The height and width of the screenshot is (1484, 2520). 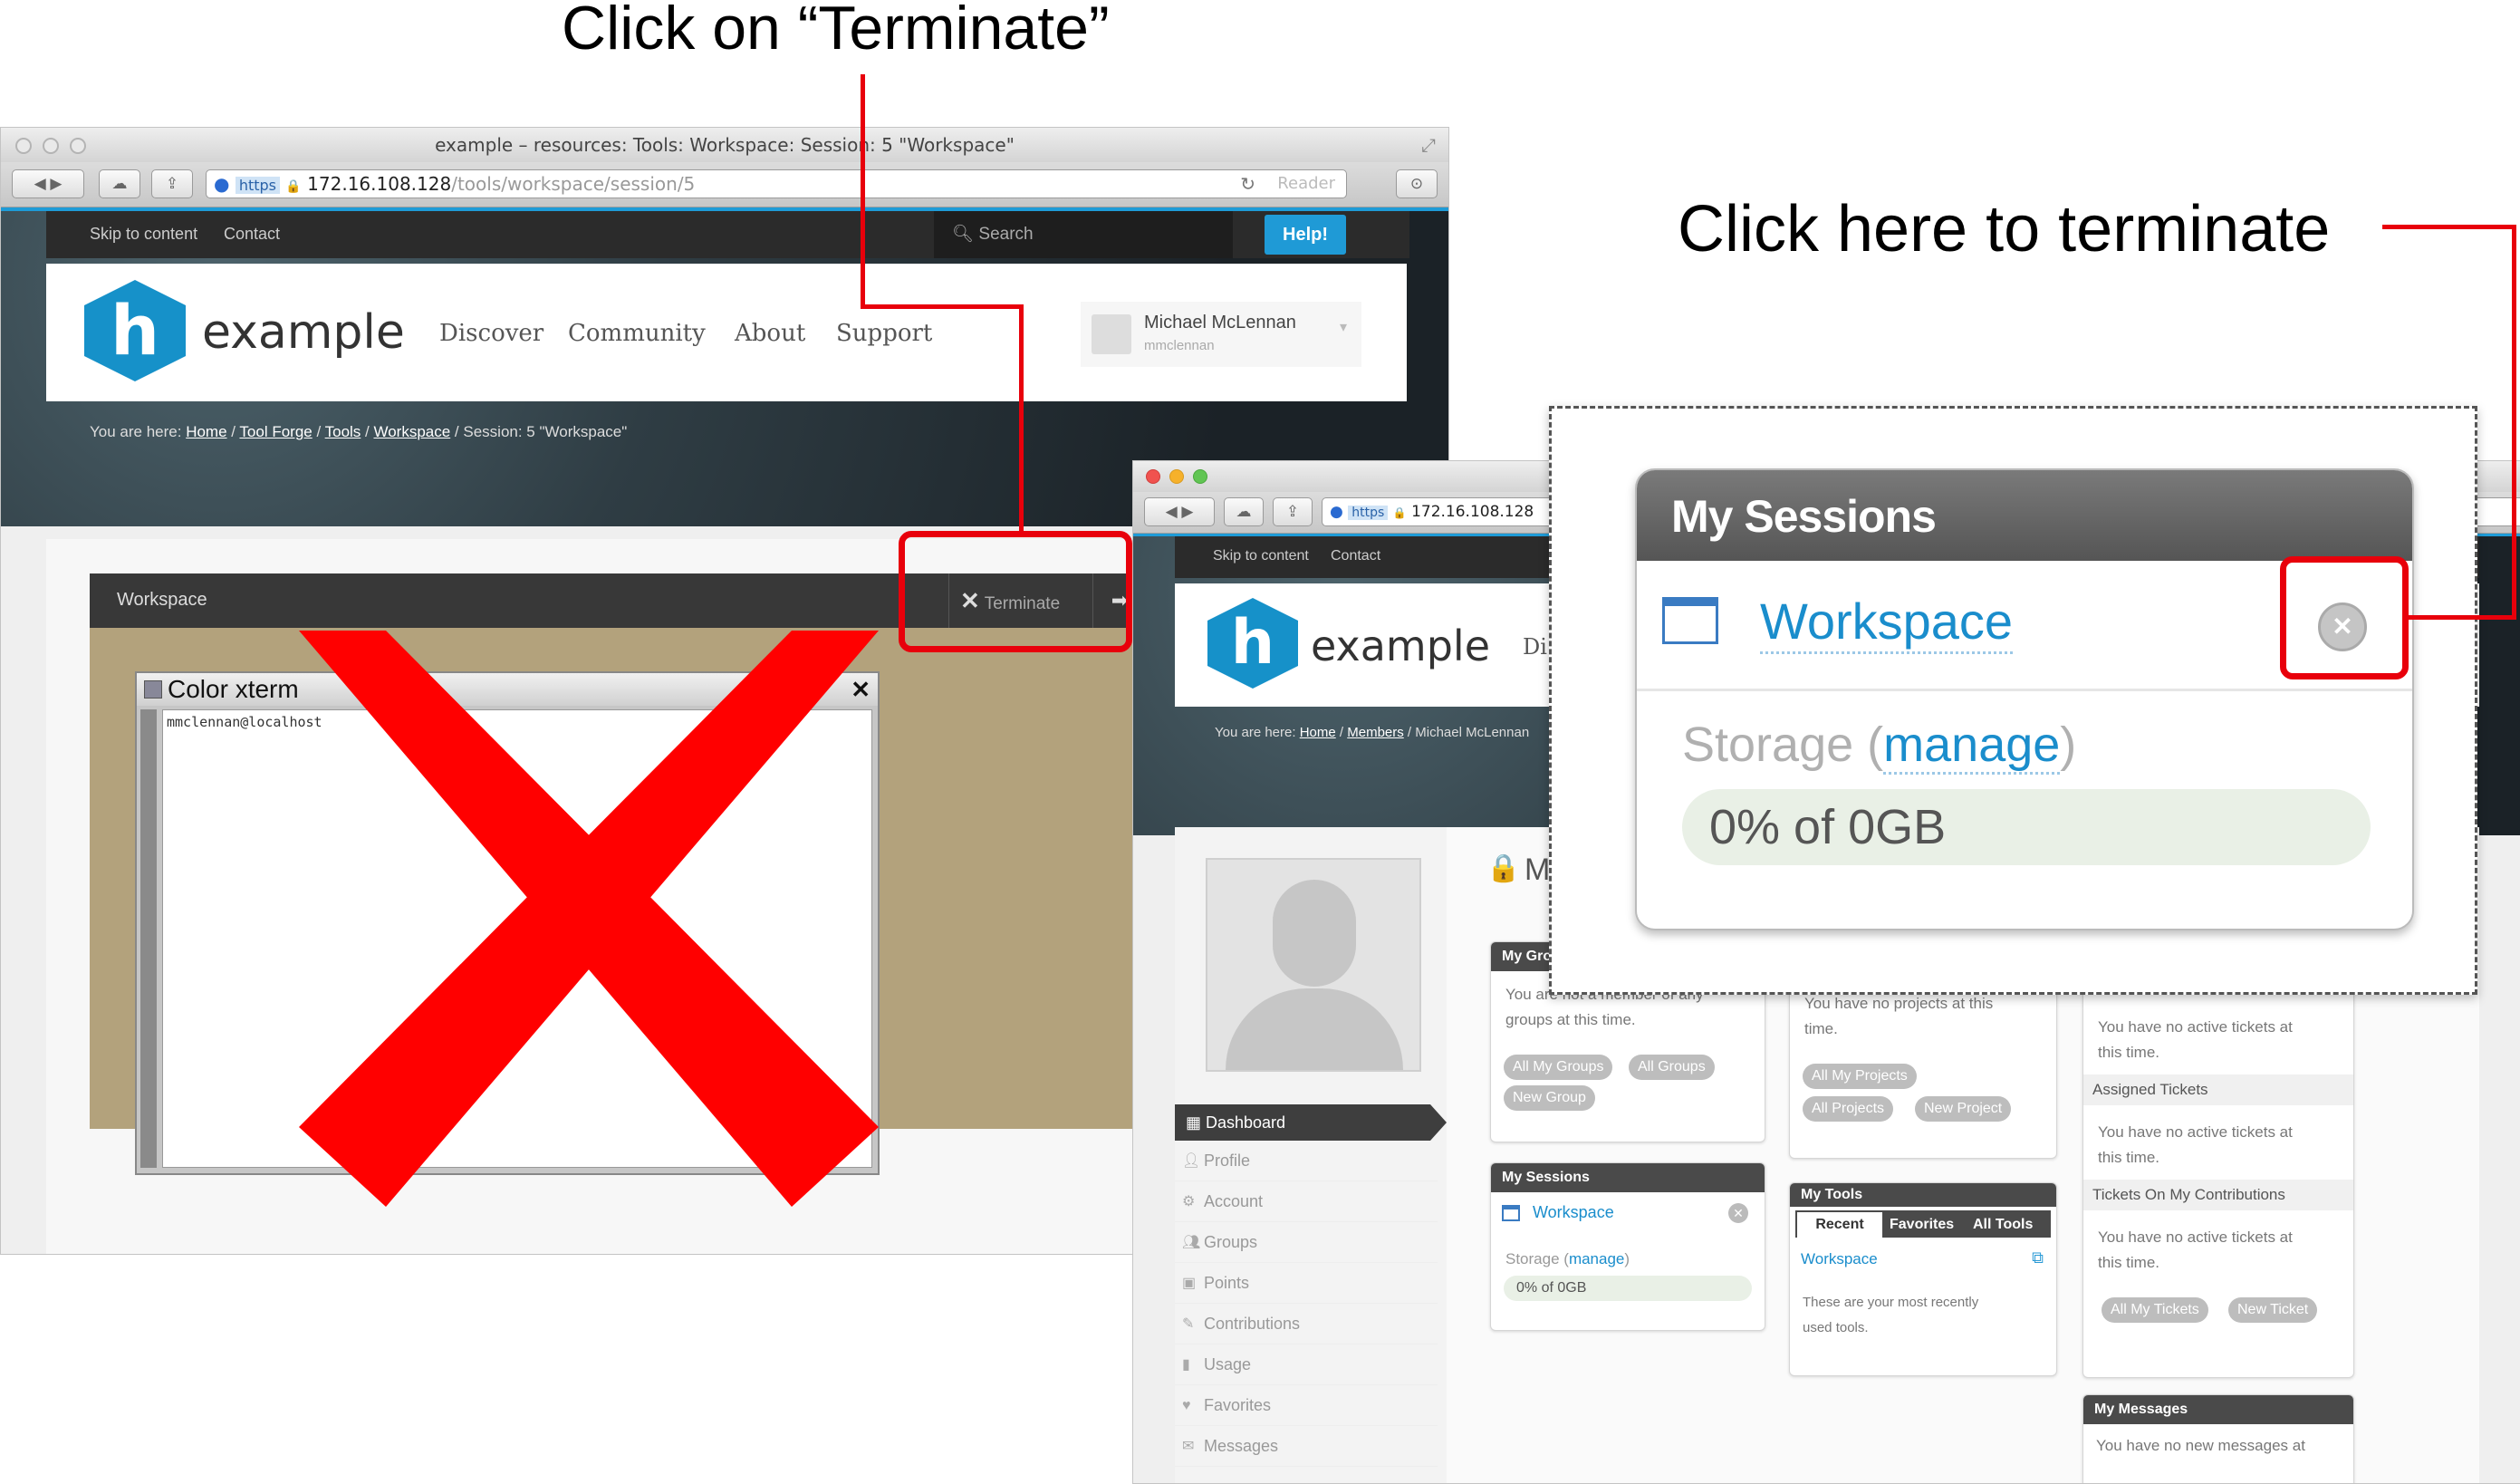 I want to click on leader-line-top-vertical, so click(x=863, y=191).